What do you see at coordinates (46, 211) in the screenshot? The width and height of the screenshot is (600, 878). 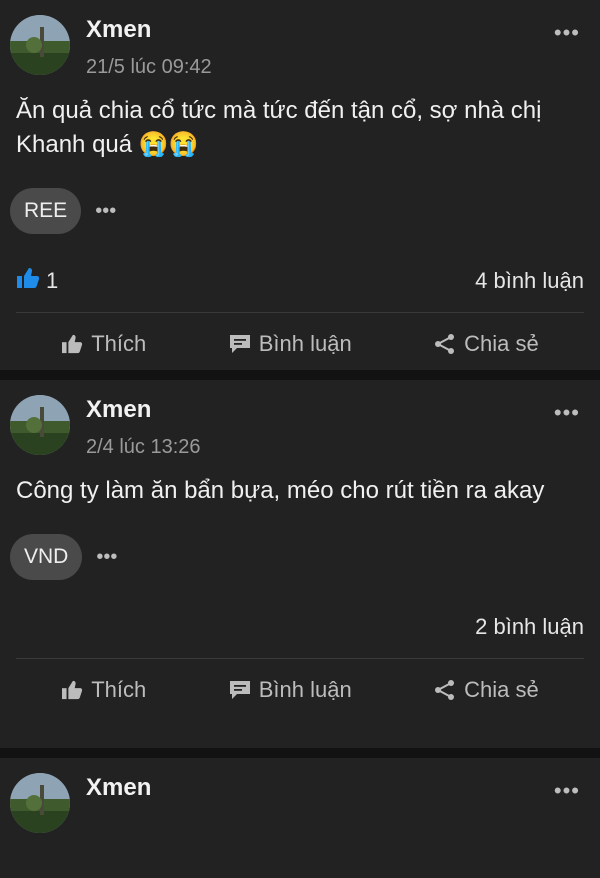 I see `stock-tag: REE` at bounding box center [46, 211].